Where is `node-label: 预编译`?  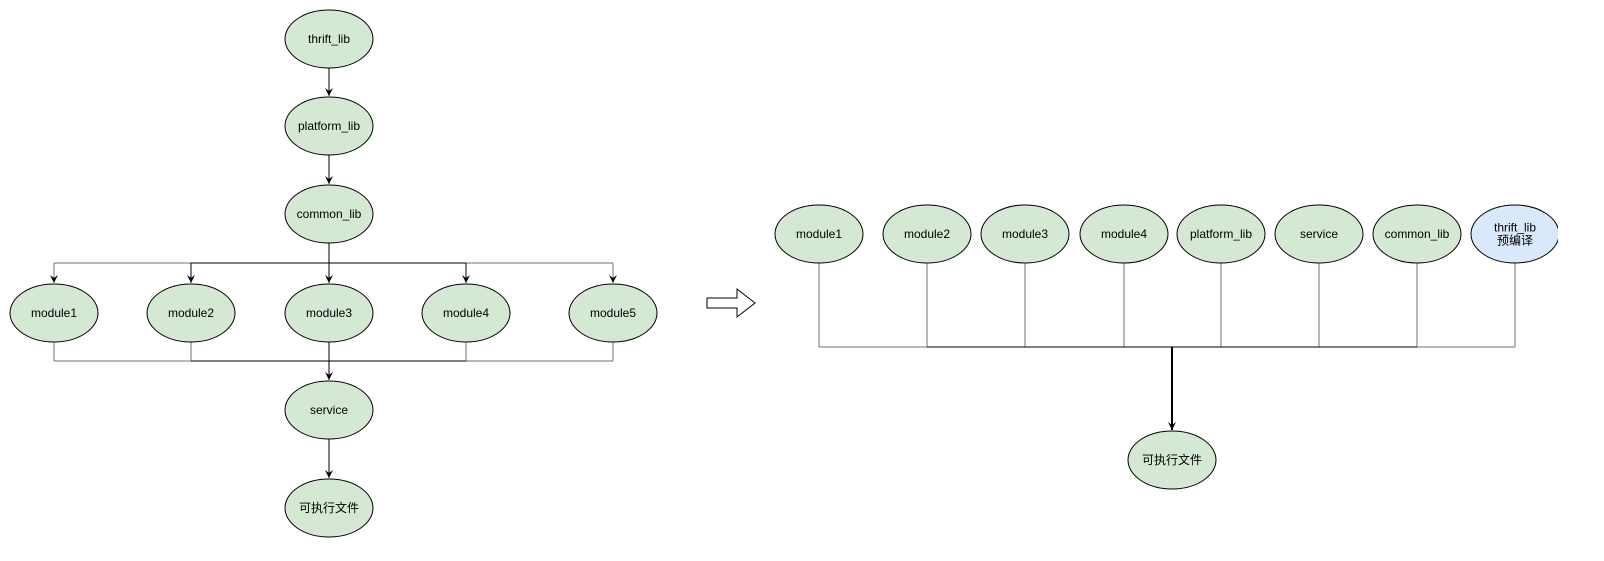
node-label: 预编译 is located at coordinates (1515, 240).